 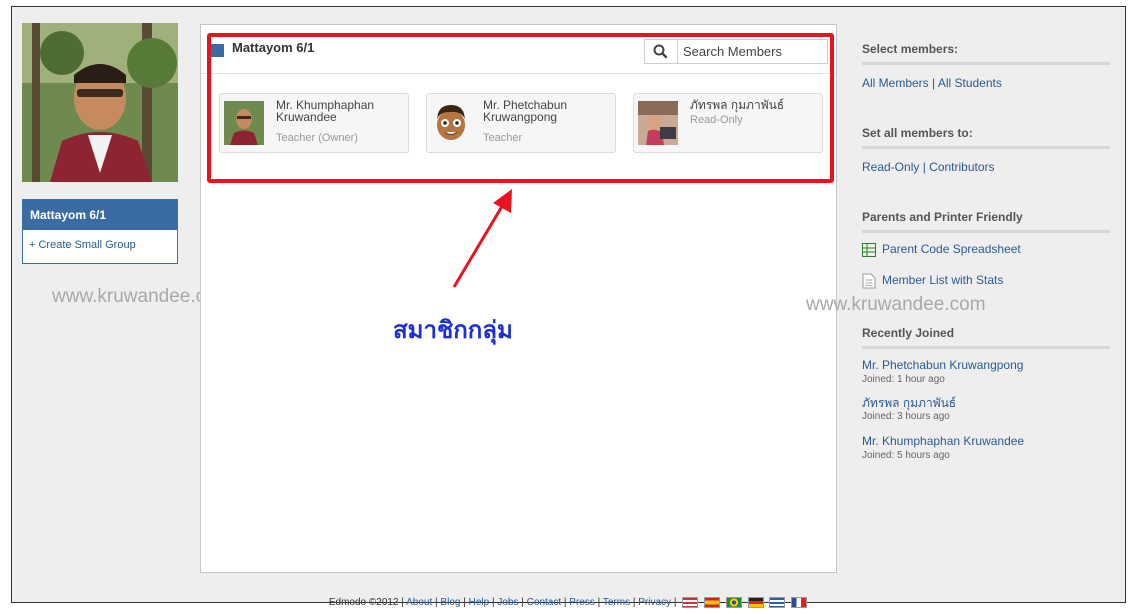 What do you see at coordinates (986, 53) in the screenshot?
I see `select-members-heading: Select members:` at bounding box center [986, 53].